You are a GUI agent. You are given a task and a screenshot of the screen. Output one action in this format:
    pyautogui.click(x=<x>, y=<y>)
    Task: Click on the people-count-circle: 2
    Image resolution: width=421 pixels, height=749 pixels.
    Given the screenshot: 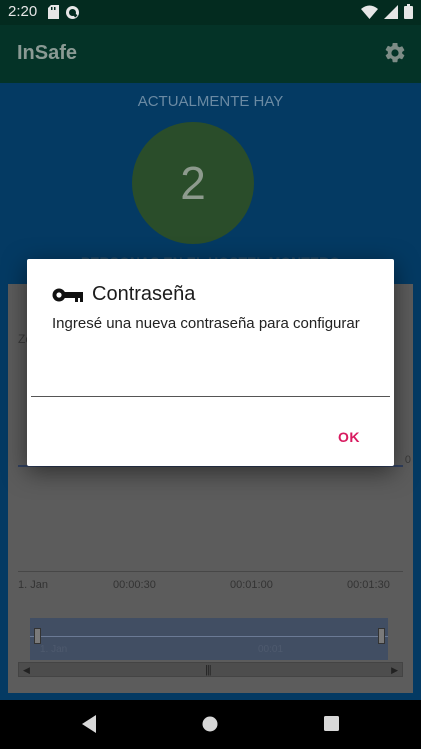 What is the action you would take?
    pyautogui.click(x=193, y=183)
    